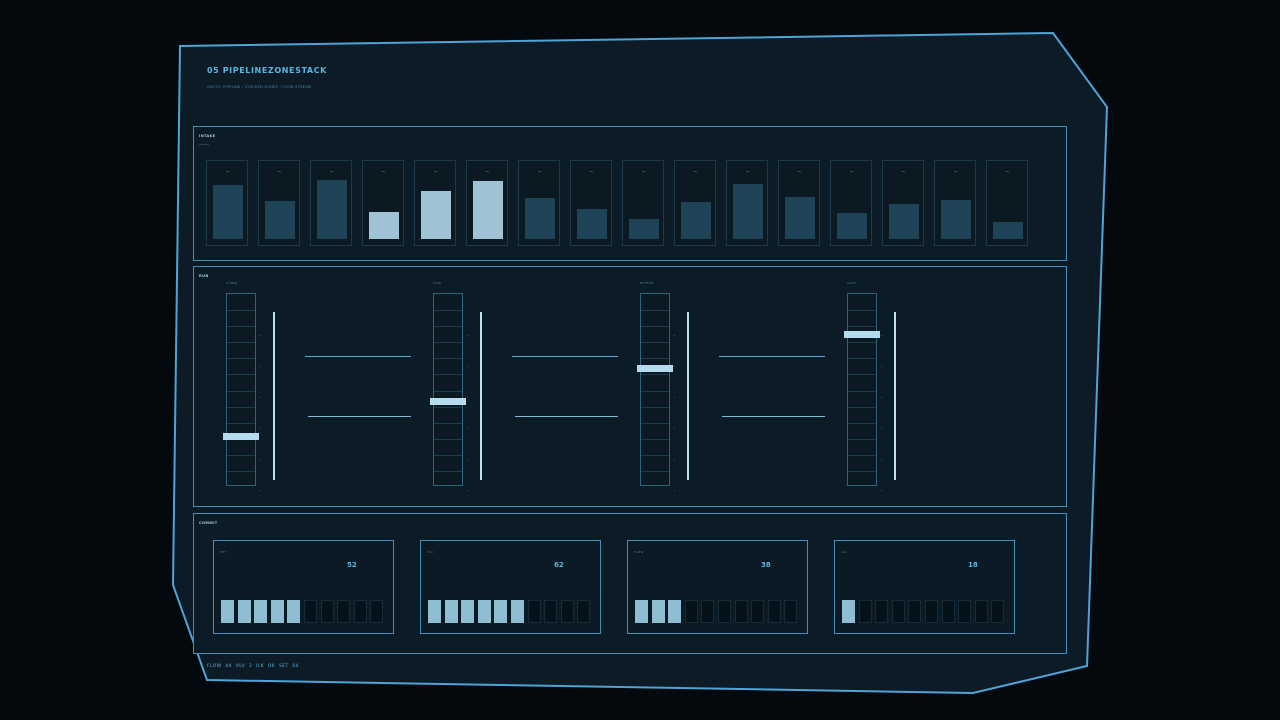  I want to click on run-label: RUN, so click(204, 276).